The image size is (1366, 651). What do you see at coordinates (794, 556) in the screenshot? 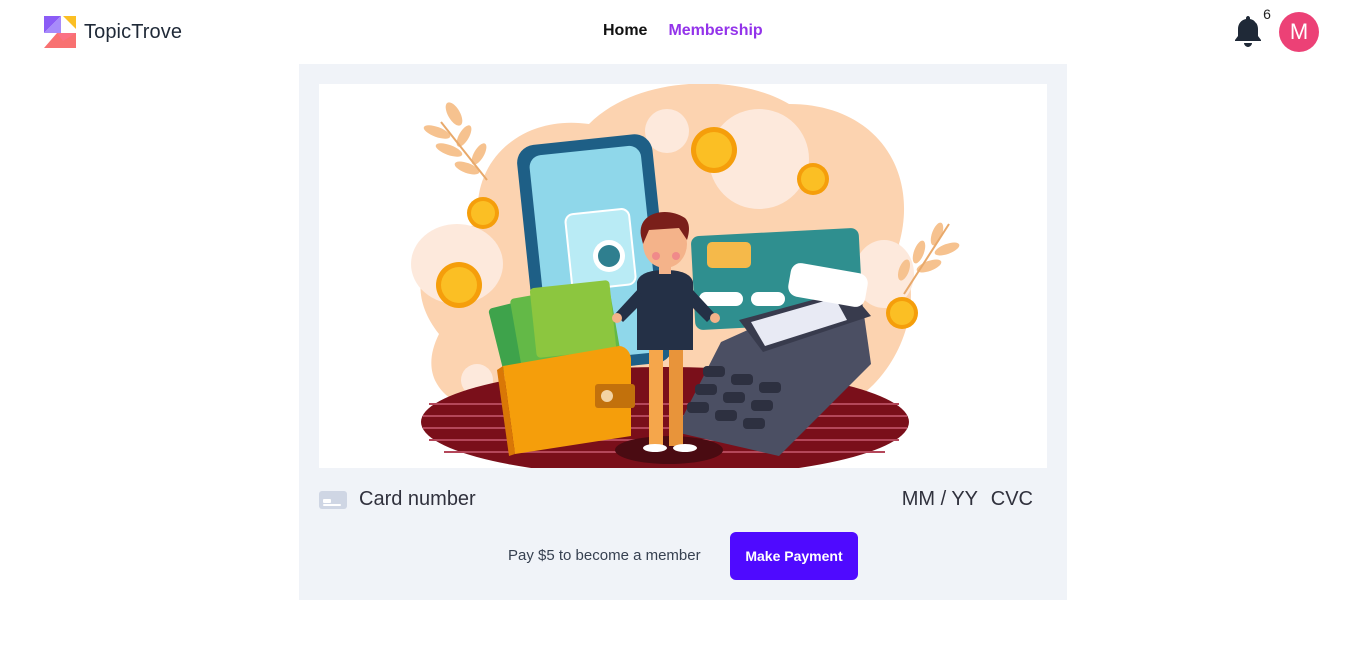
I see `make-payment-button: Make Payment` at bounding box center [794, 556].